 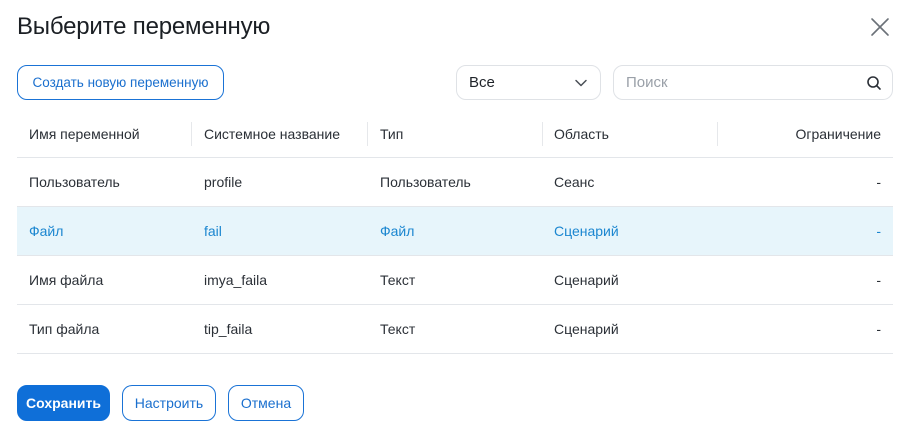 I want to click on chevron-down-icon, so click(x=581, y=82).